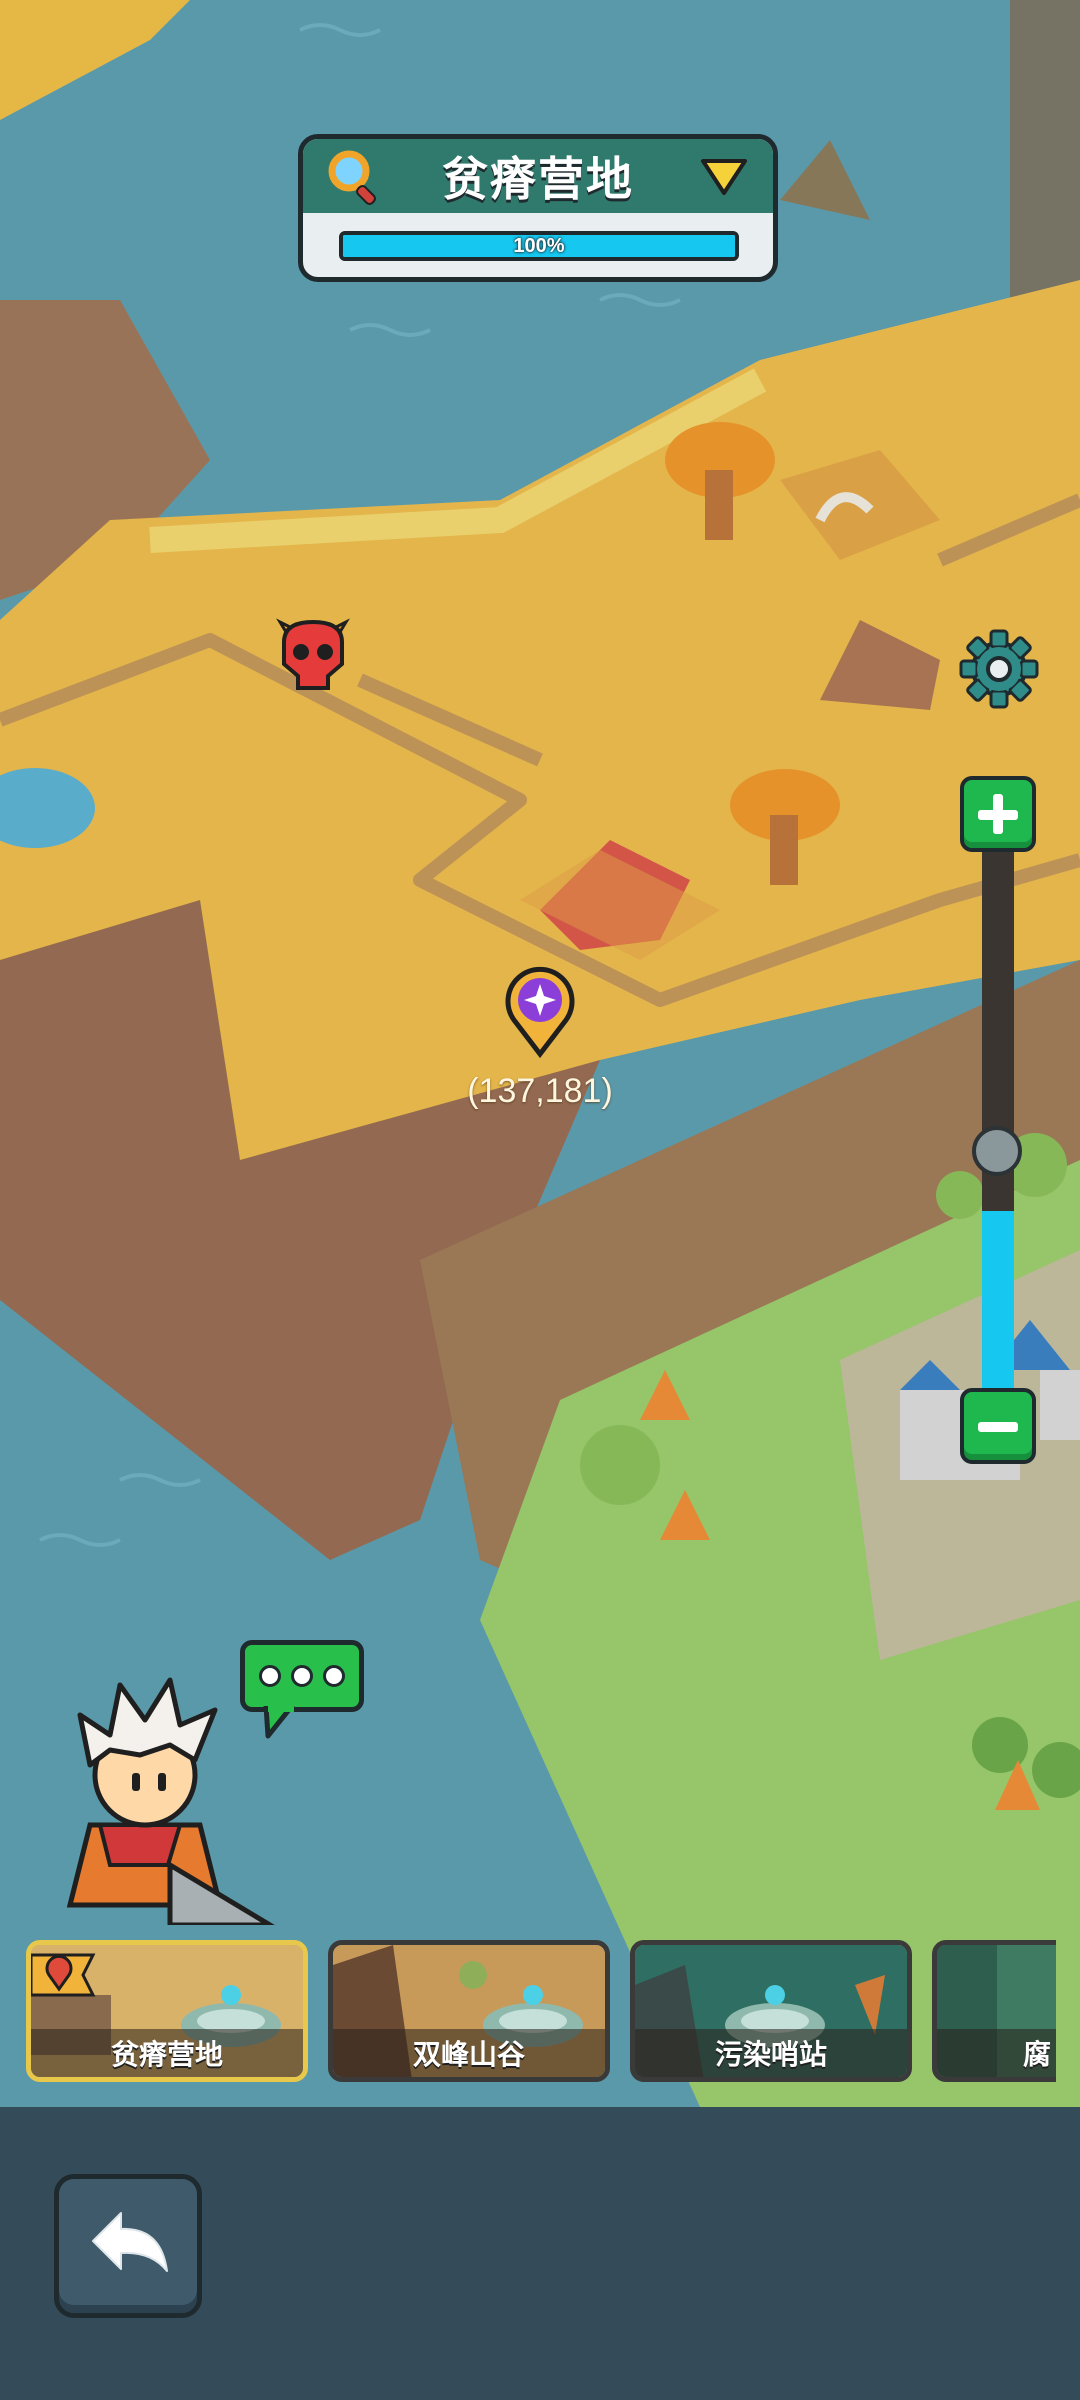  What do you see at coordinates (469, 2053) in the screenshot?
I see `region-card-label: 双峰山谷` at bounding box center [469, 2053].